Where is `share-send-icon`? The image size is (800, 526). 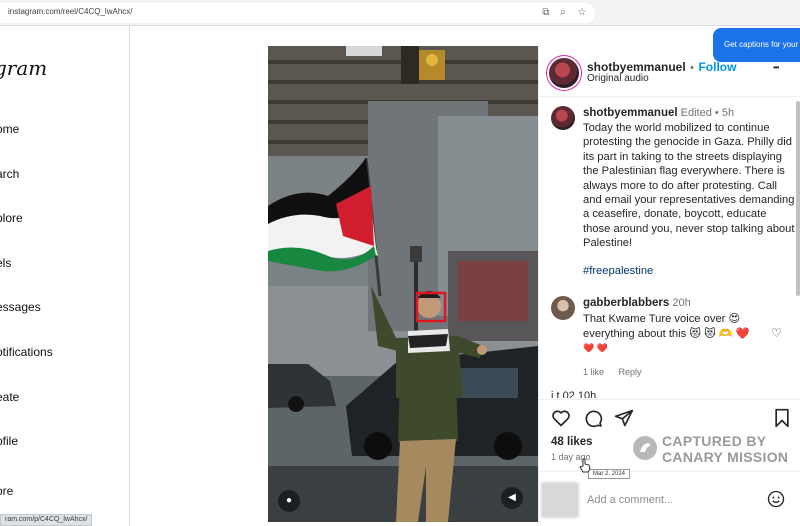 share-send-icon is located at coordinates (624, 418).